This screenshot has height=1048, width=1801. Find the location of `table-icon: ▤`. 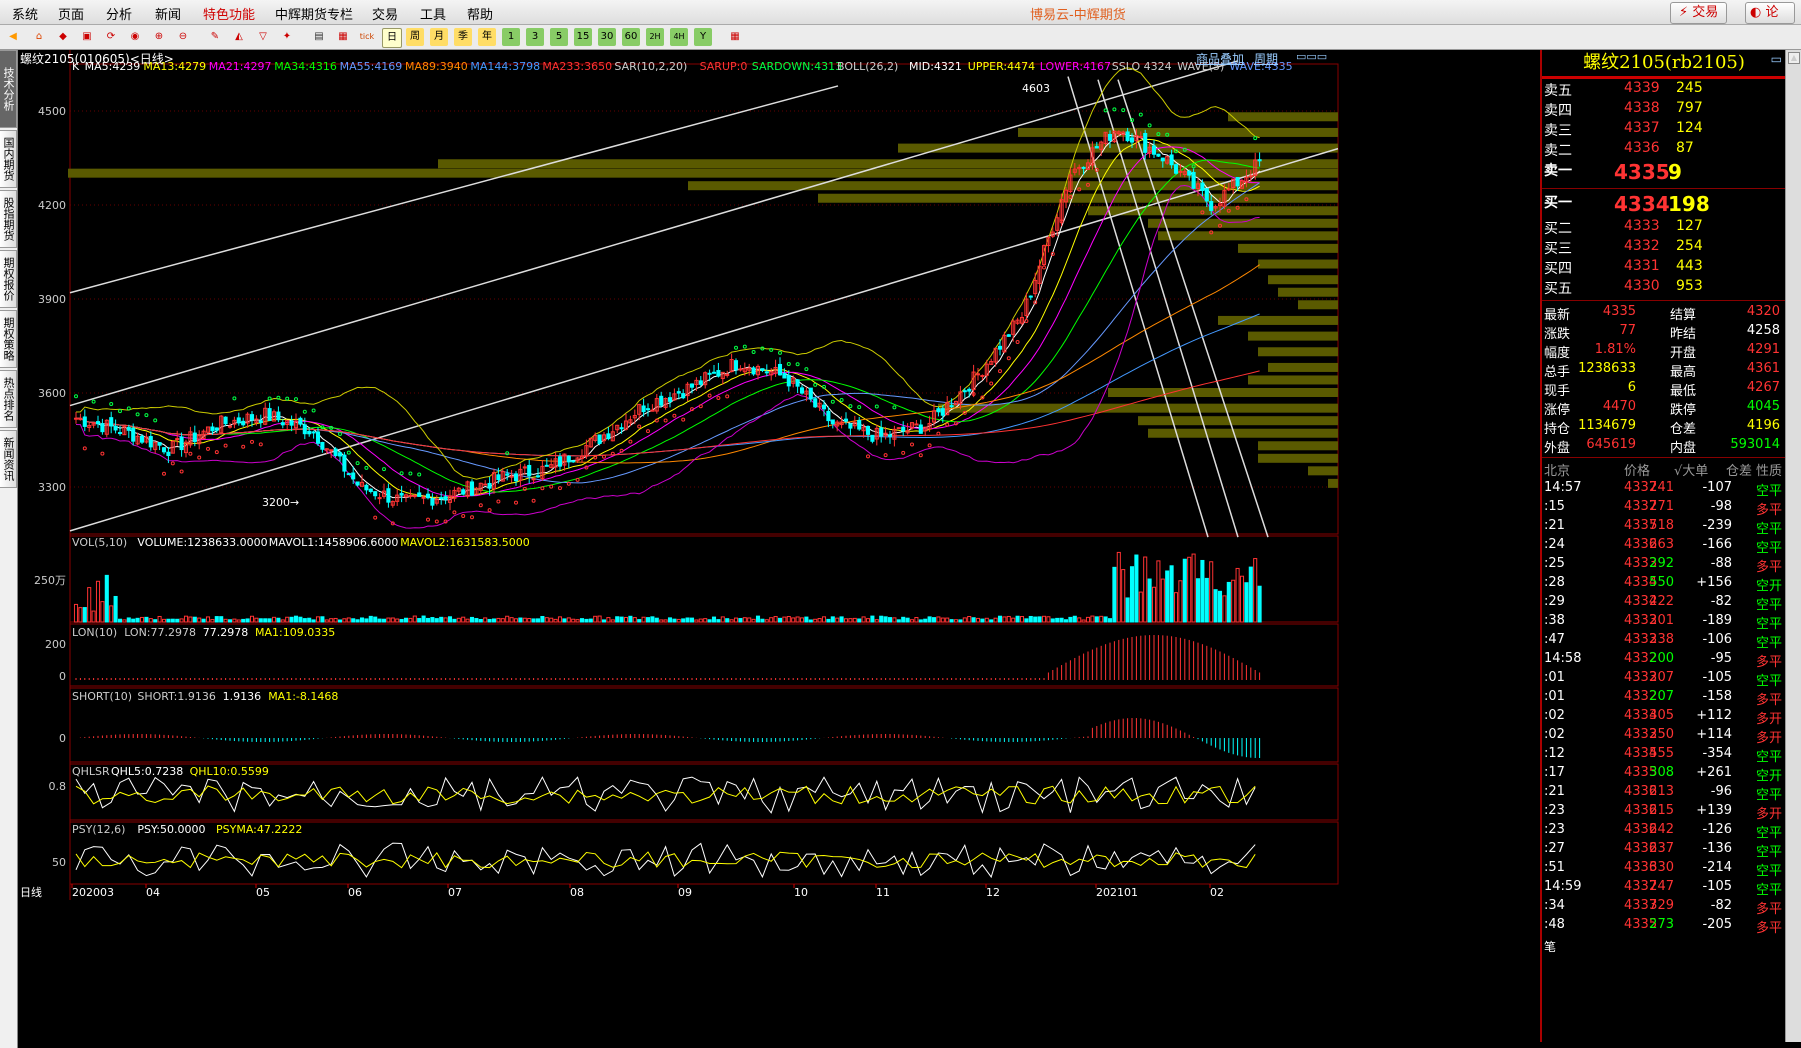

table-icon: ▤ is located at coordinates (319, 37).